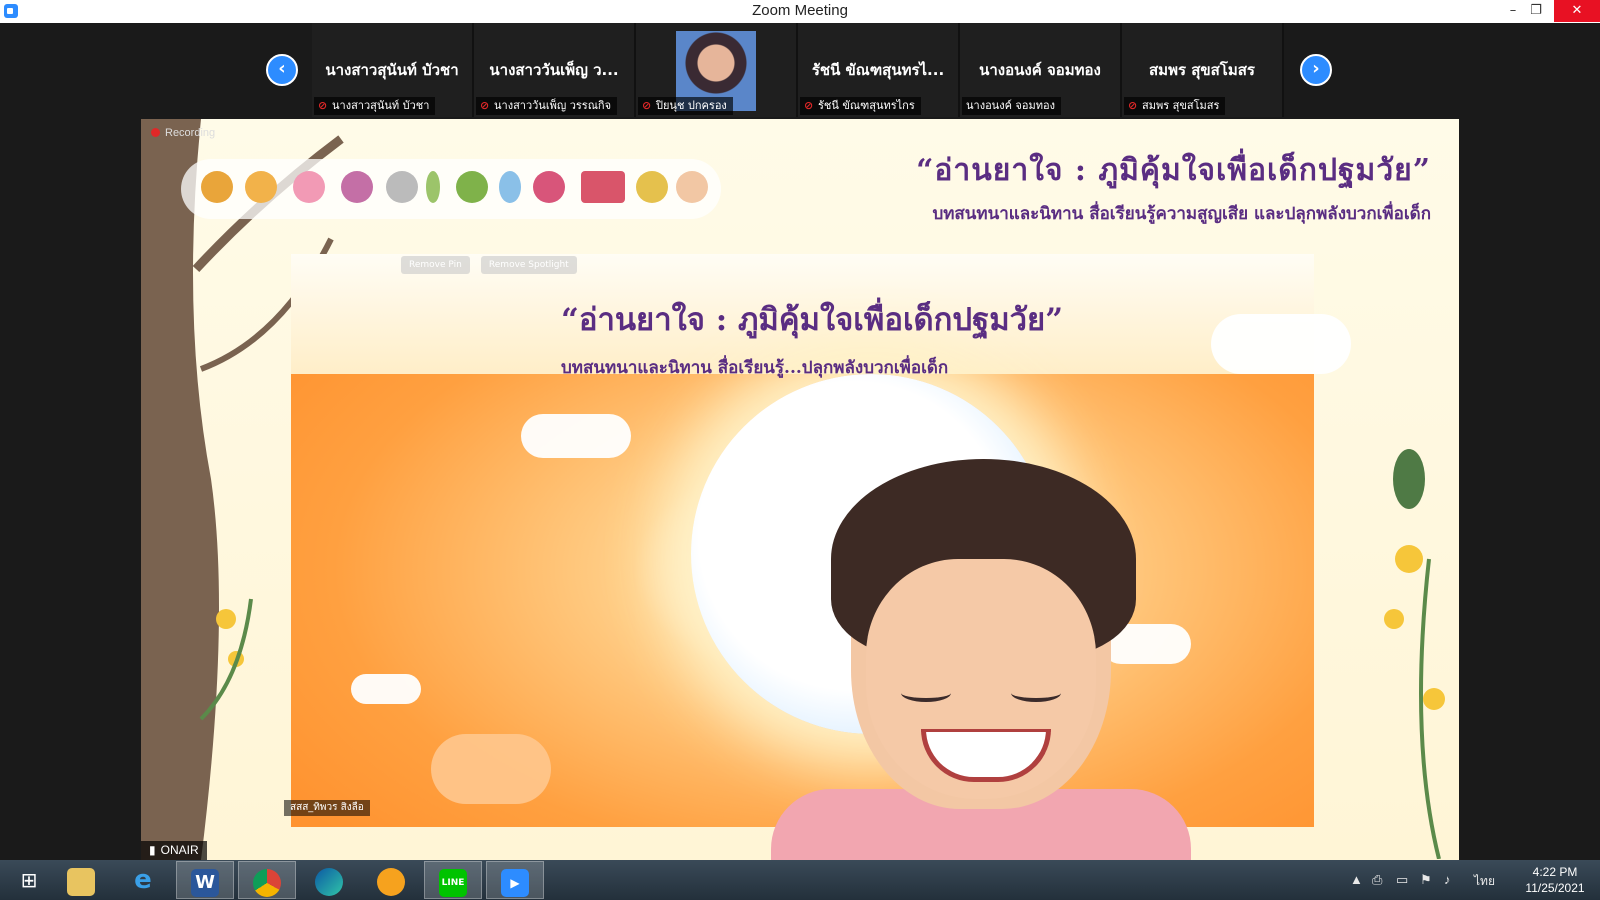 Image resolution: width=1600 pixels, height=900 pixels. I want to click on remove-spotlight-button: Remove Spotlight, so click(528, 265).